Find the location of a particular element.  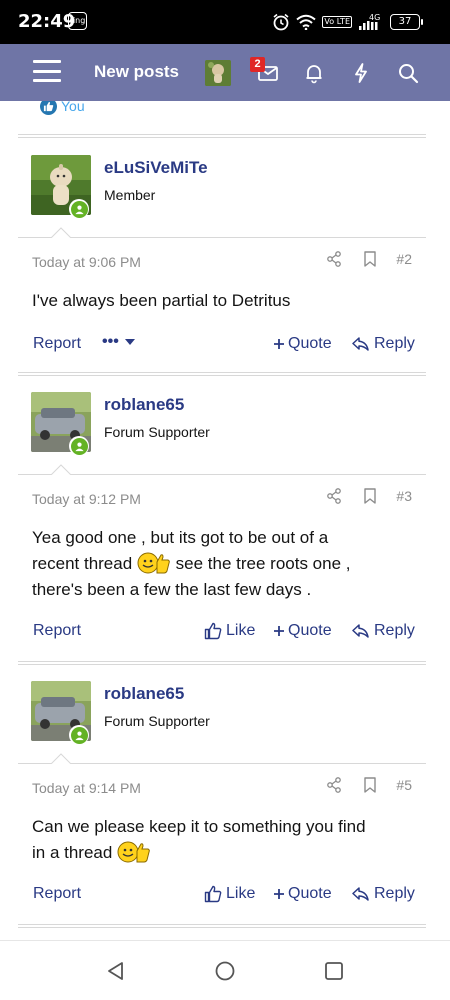

status-time: 22:49 is located at coordinates (47, 21).